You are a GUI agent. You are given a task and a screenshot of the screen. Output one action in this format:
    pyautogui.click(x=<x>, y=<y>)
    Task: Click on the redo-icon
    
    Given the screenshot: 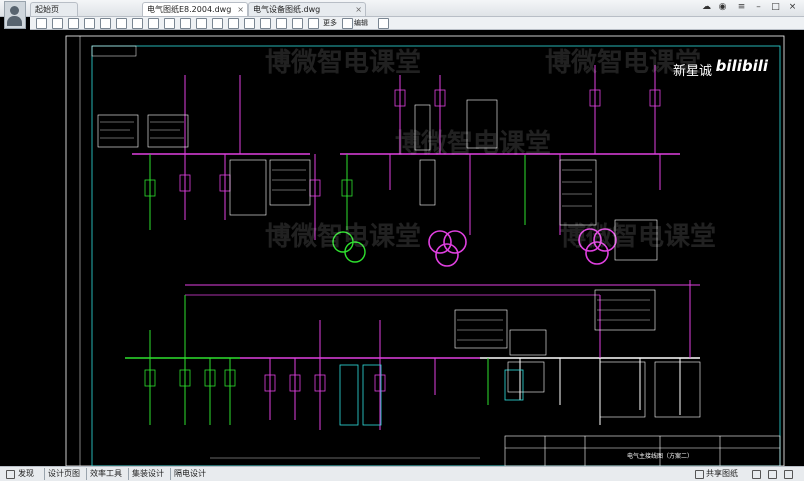 What is the action you would take?
    pyautogui.click(x=137, y=23)
    